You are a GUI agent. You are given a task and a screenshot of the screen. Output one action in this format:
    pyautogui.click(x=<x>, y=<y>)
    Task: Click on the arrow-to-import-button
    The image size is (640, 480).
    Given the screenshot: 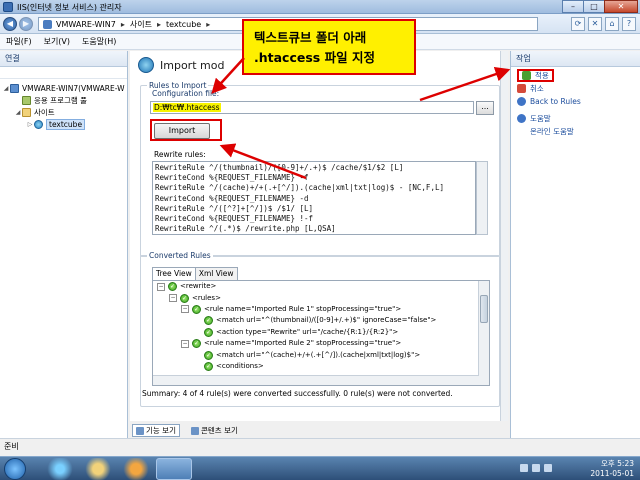 What is the action you would take?
    pyautogui.click(x=263, y=161)
    